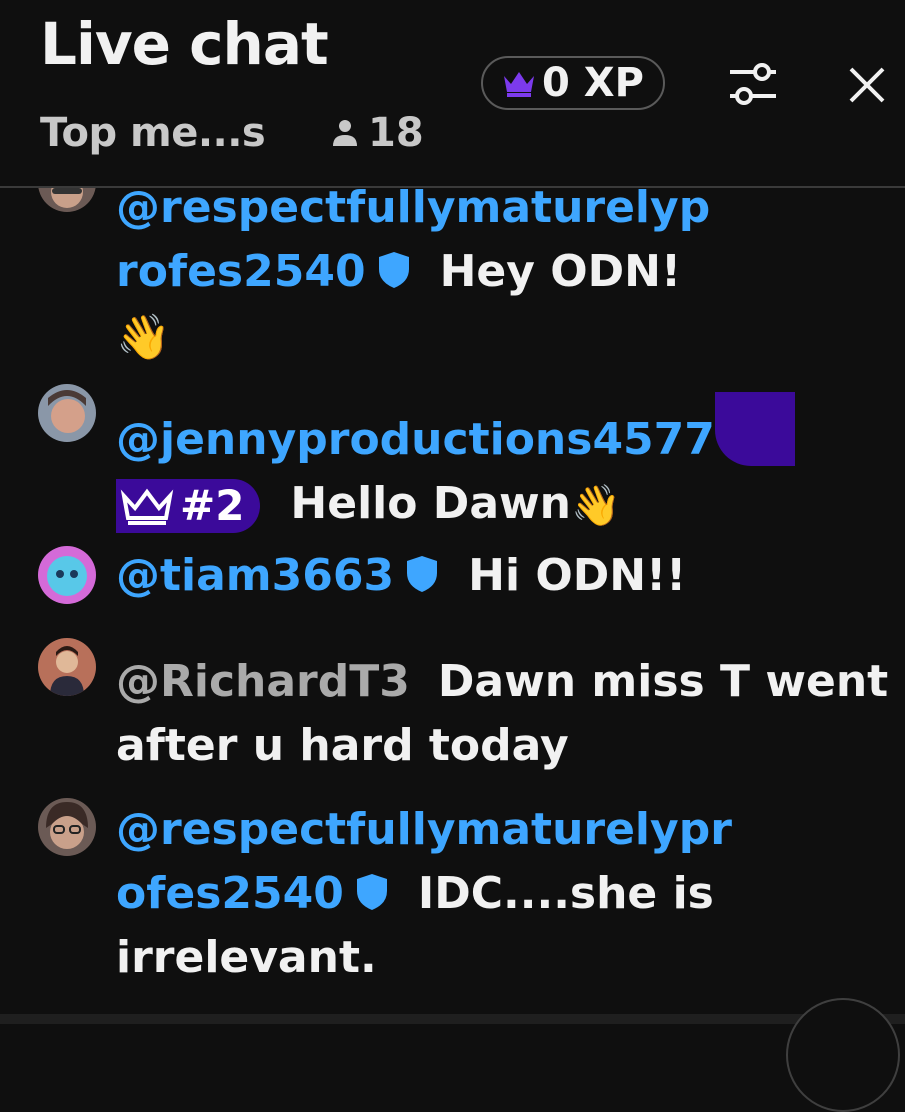 The image size is (905, 1112). Describe the element at coordinates (560, 271) in the screenshot. I see `message-text: Hey ODN!` at that location.